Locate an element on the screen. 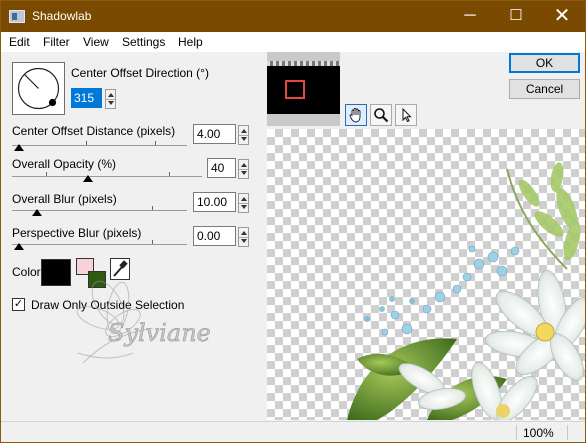 The image size is (586, 443). app-icon is located at coordinates (17, 16).